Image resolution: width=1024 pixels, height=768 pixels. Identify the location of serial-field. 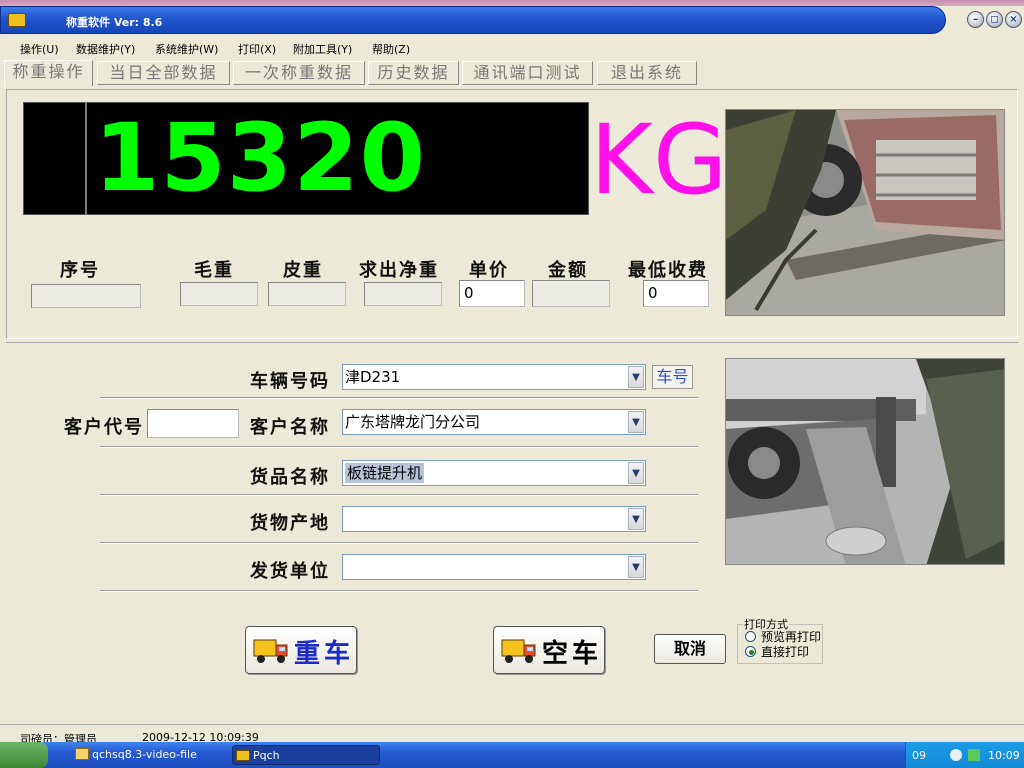
(86, 296).